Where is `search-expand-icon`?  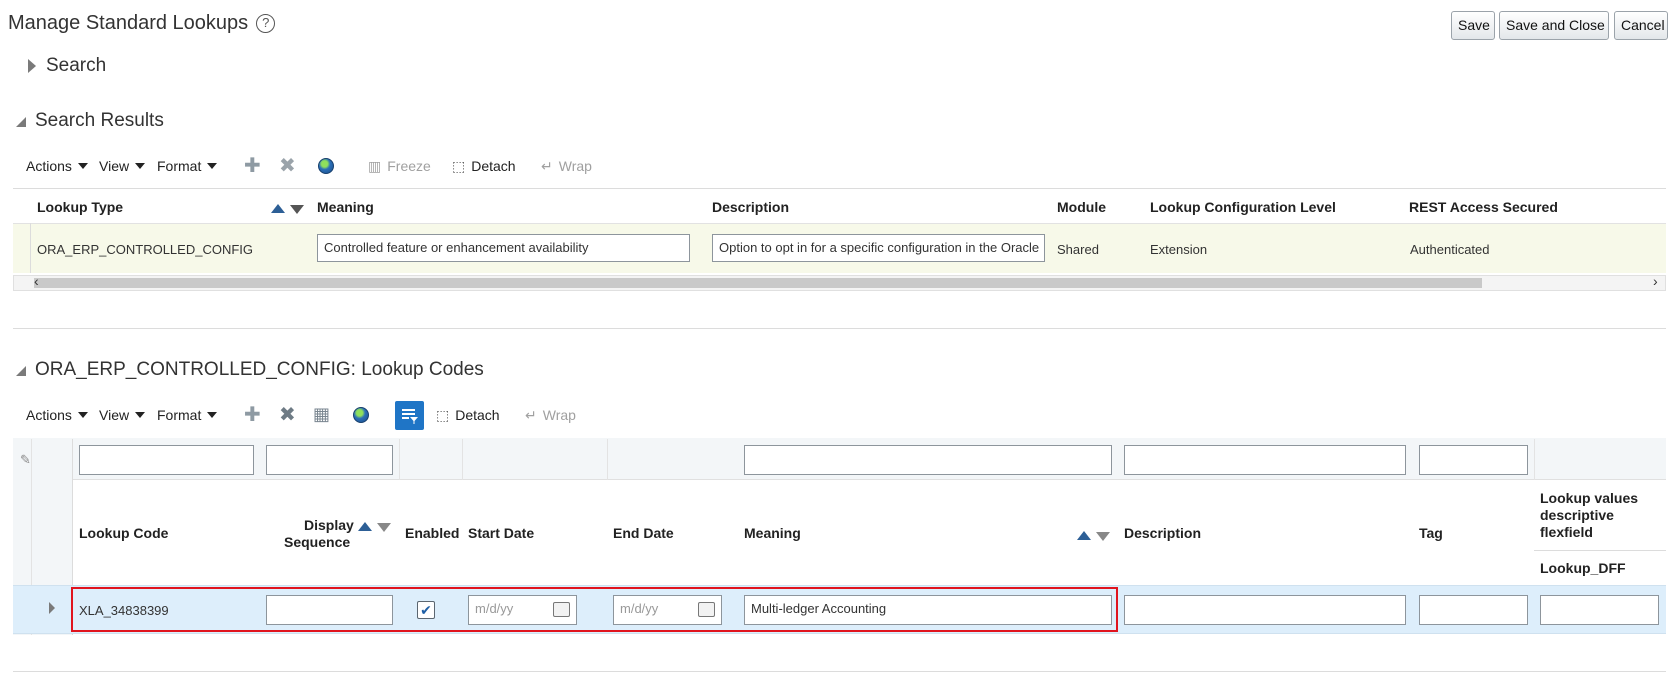 search-expand-icon is located at coordinates (32, 67).